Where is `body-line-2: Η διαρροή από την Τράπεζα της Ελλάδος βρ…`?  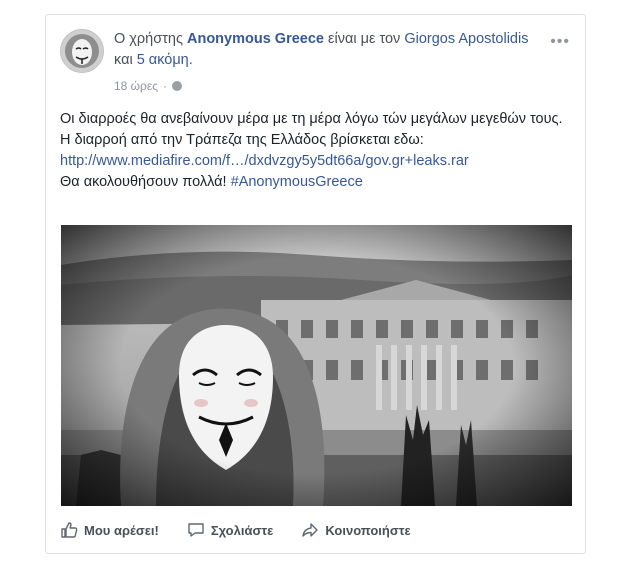
body-line-2: Η διαρροή από την Τράπεζα της Ελλάδος βρ… is located at coordinates (242, 140).